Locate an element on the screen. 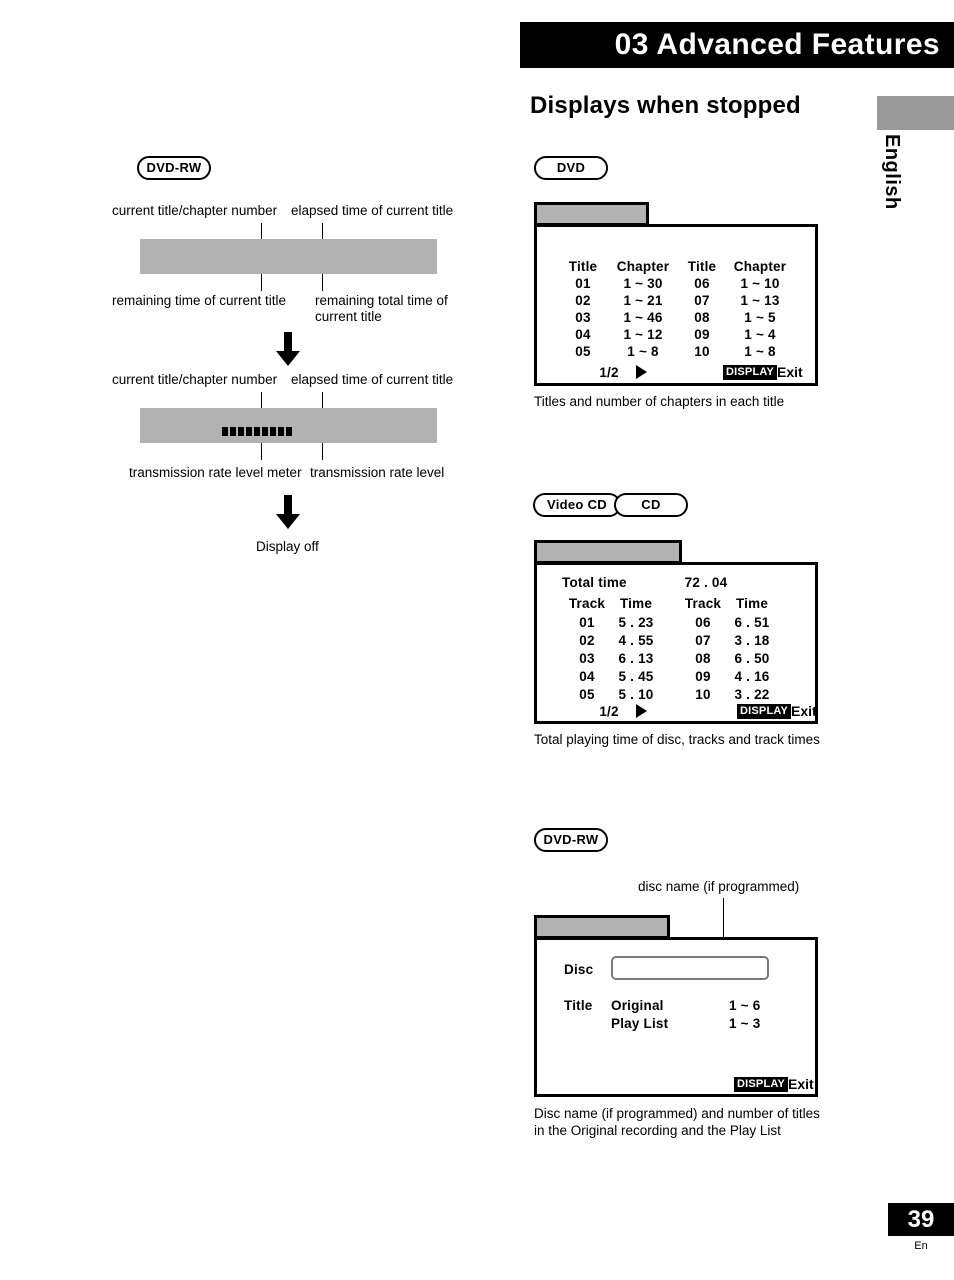 This screenshot has height=1280, width=954. cd-header-time-1: Time is located at coordinates (636, 603).